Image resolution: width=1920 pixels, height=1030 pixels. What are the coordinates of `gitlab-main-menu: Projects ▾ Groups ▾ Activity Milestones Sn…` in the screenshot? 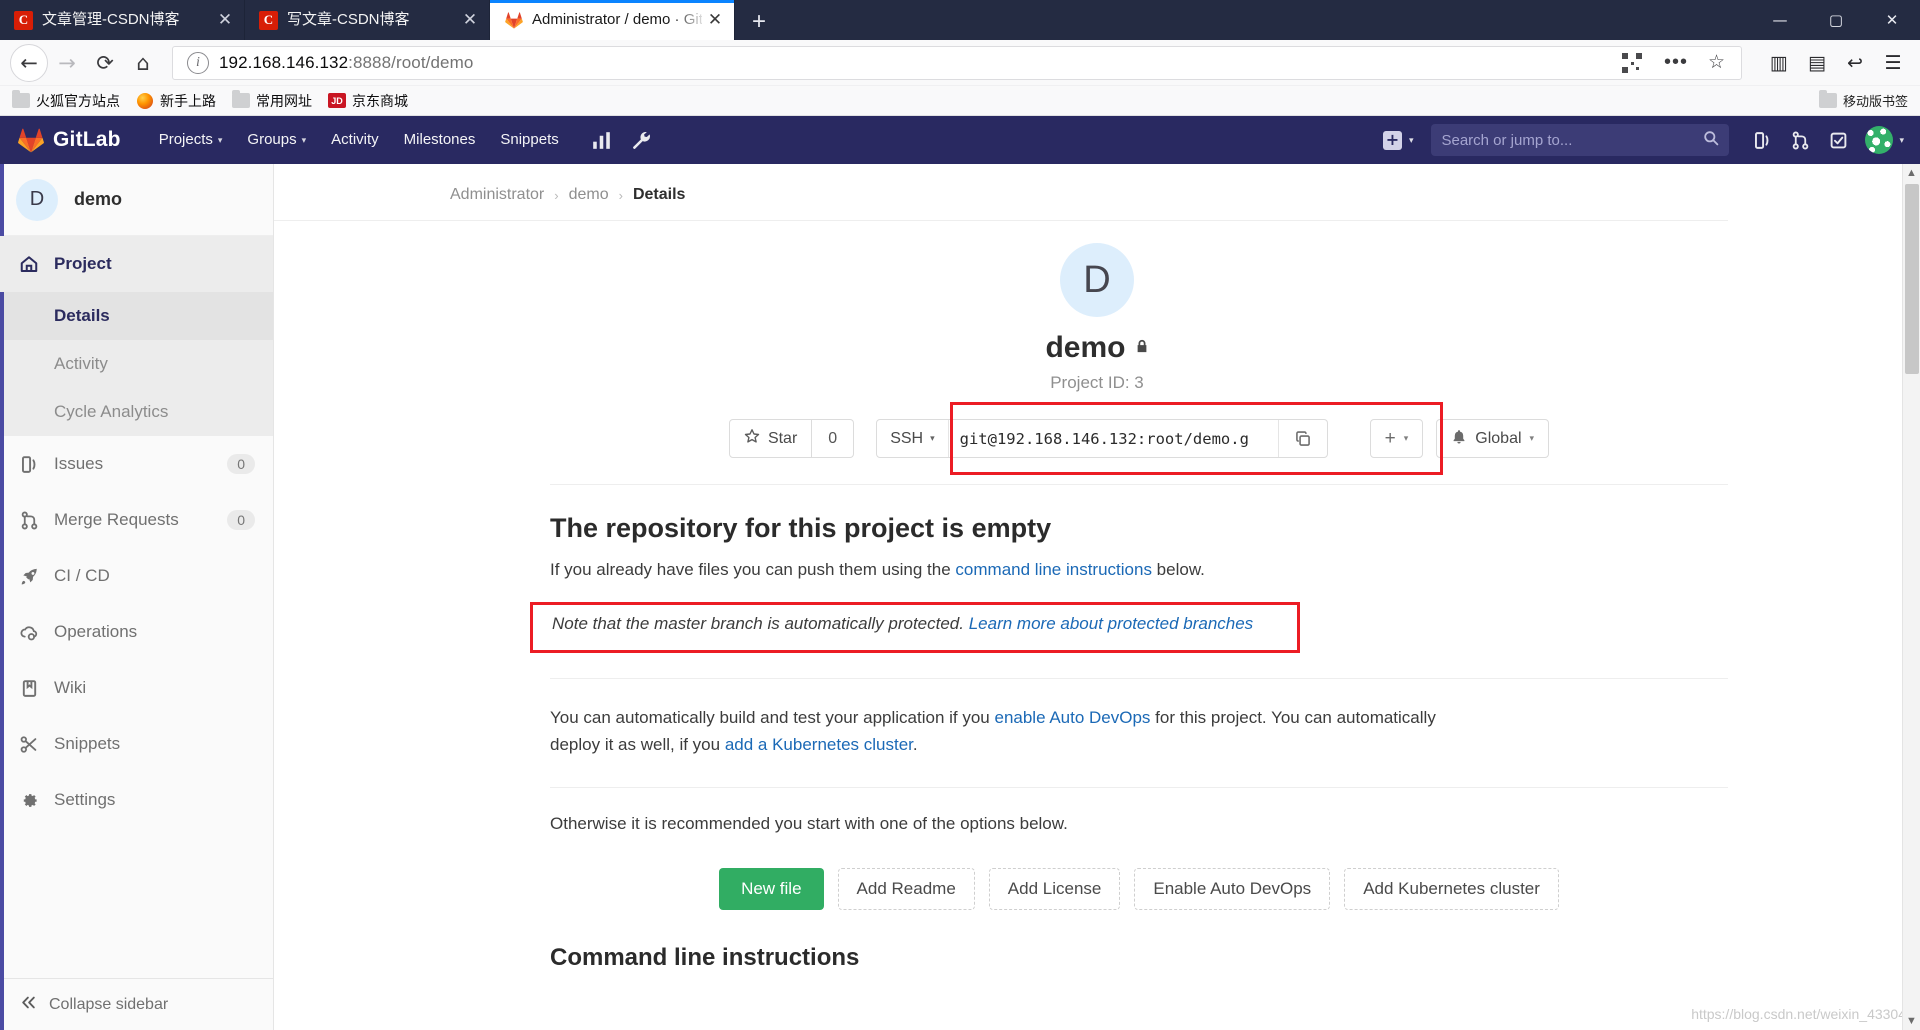 It's located at (359, 140).